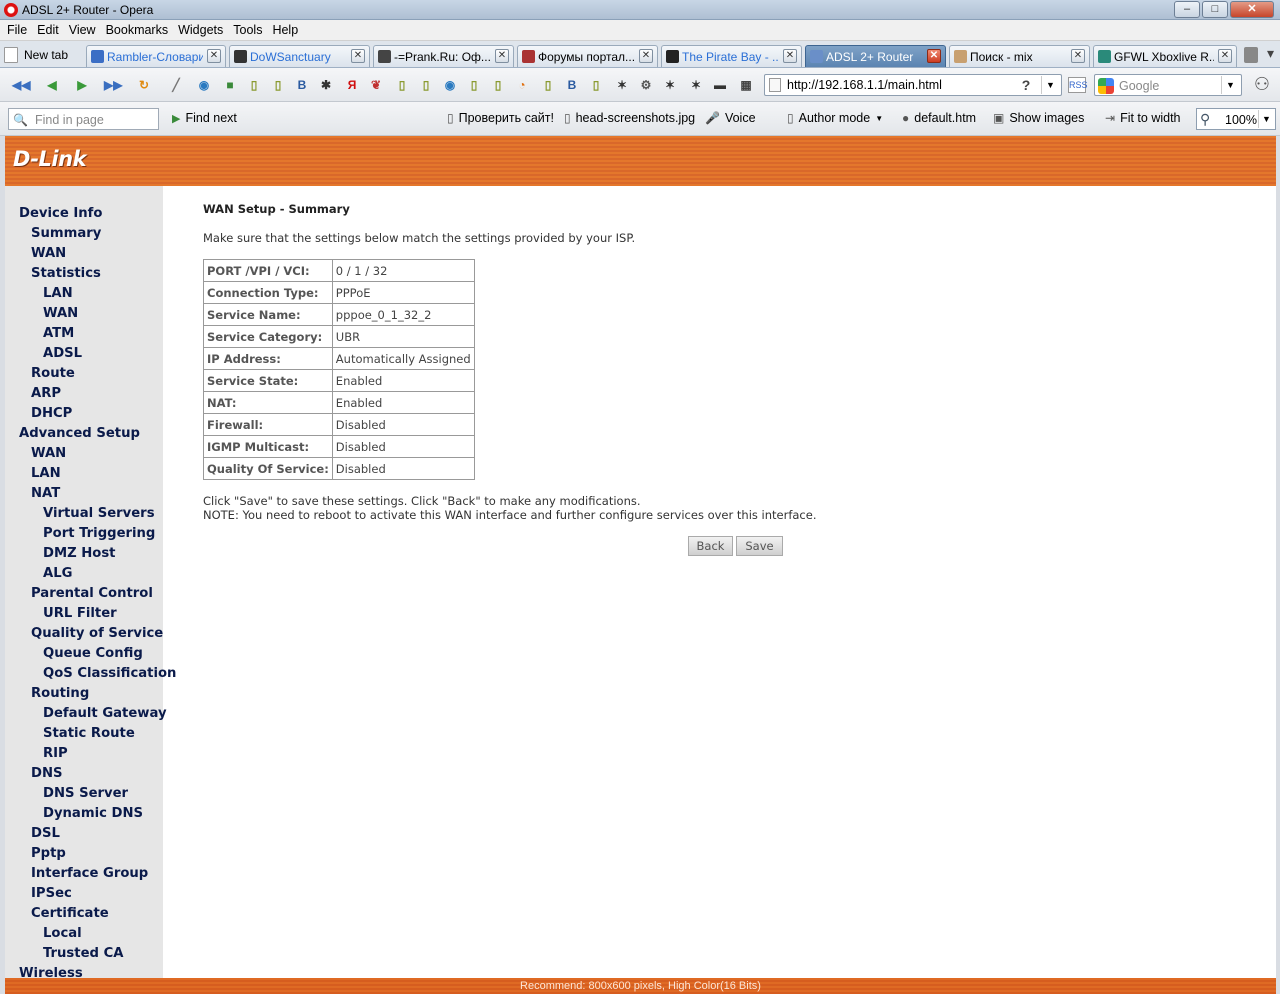 Image resolution: width=1280 pixels, height=994 pixels. I want to click on tab-8: GFWL Xboxlive R... ✕, so click(1165, 56).